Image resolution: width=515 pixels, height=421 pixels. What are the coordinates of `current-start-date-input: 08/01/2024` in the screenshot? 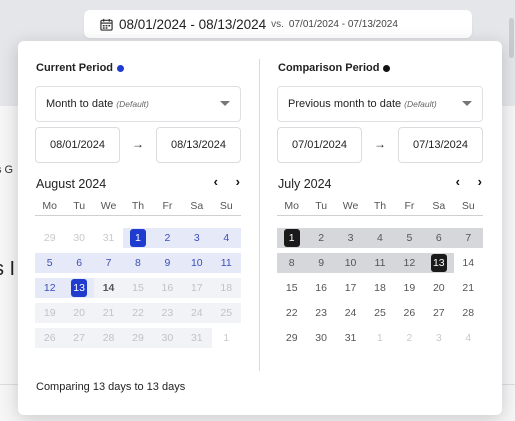 It's located at (77, 145).